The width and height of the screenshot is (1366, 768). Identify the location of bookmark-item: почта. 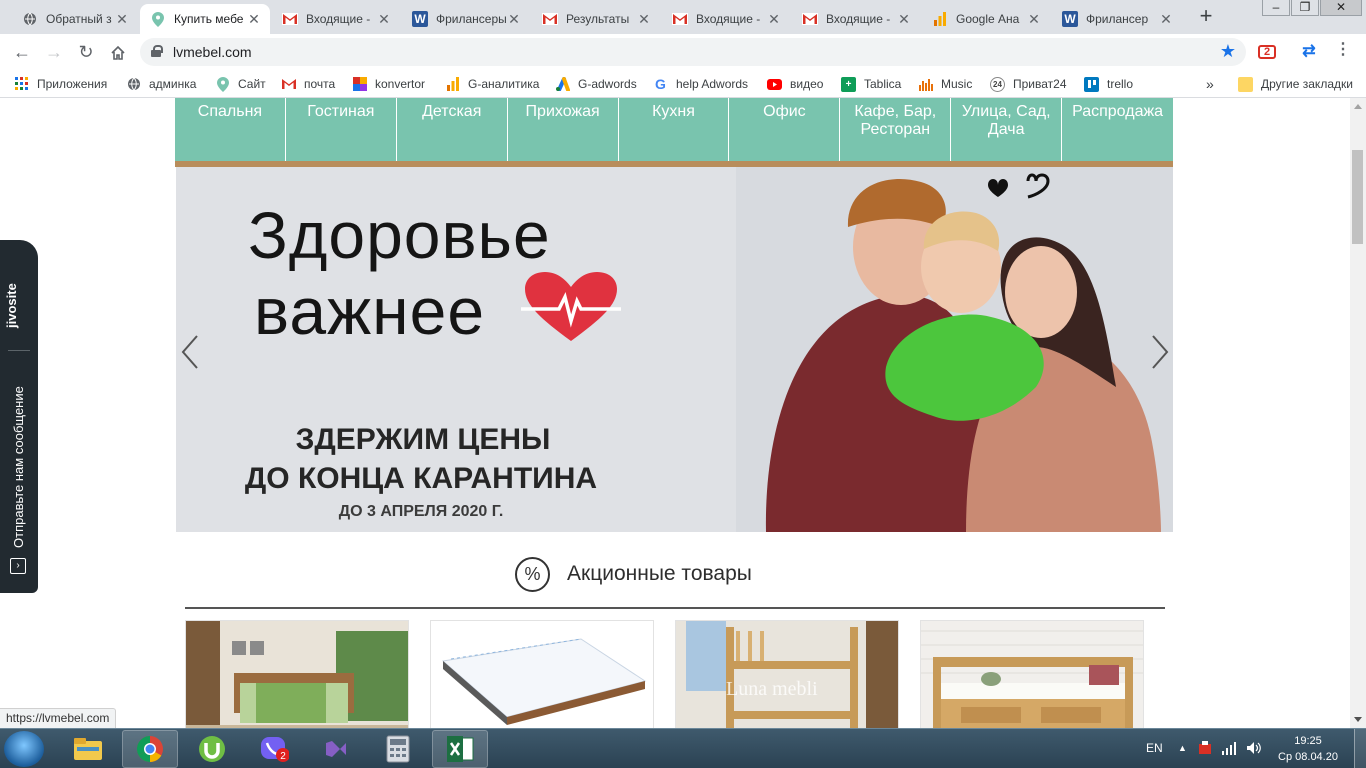
(308, 84).